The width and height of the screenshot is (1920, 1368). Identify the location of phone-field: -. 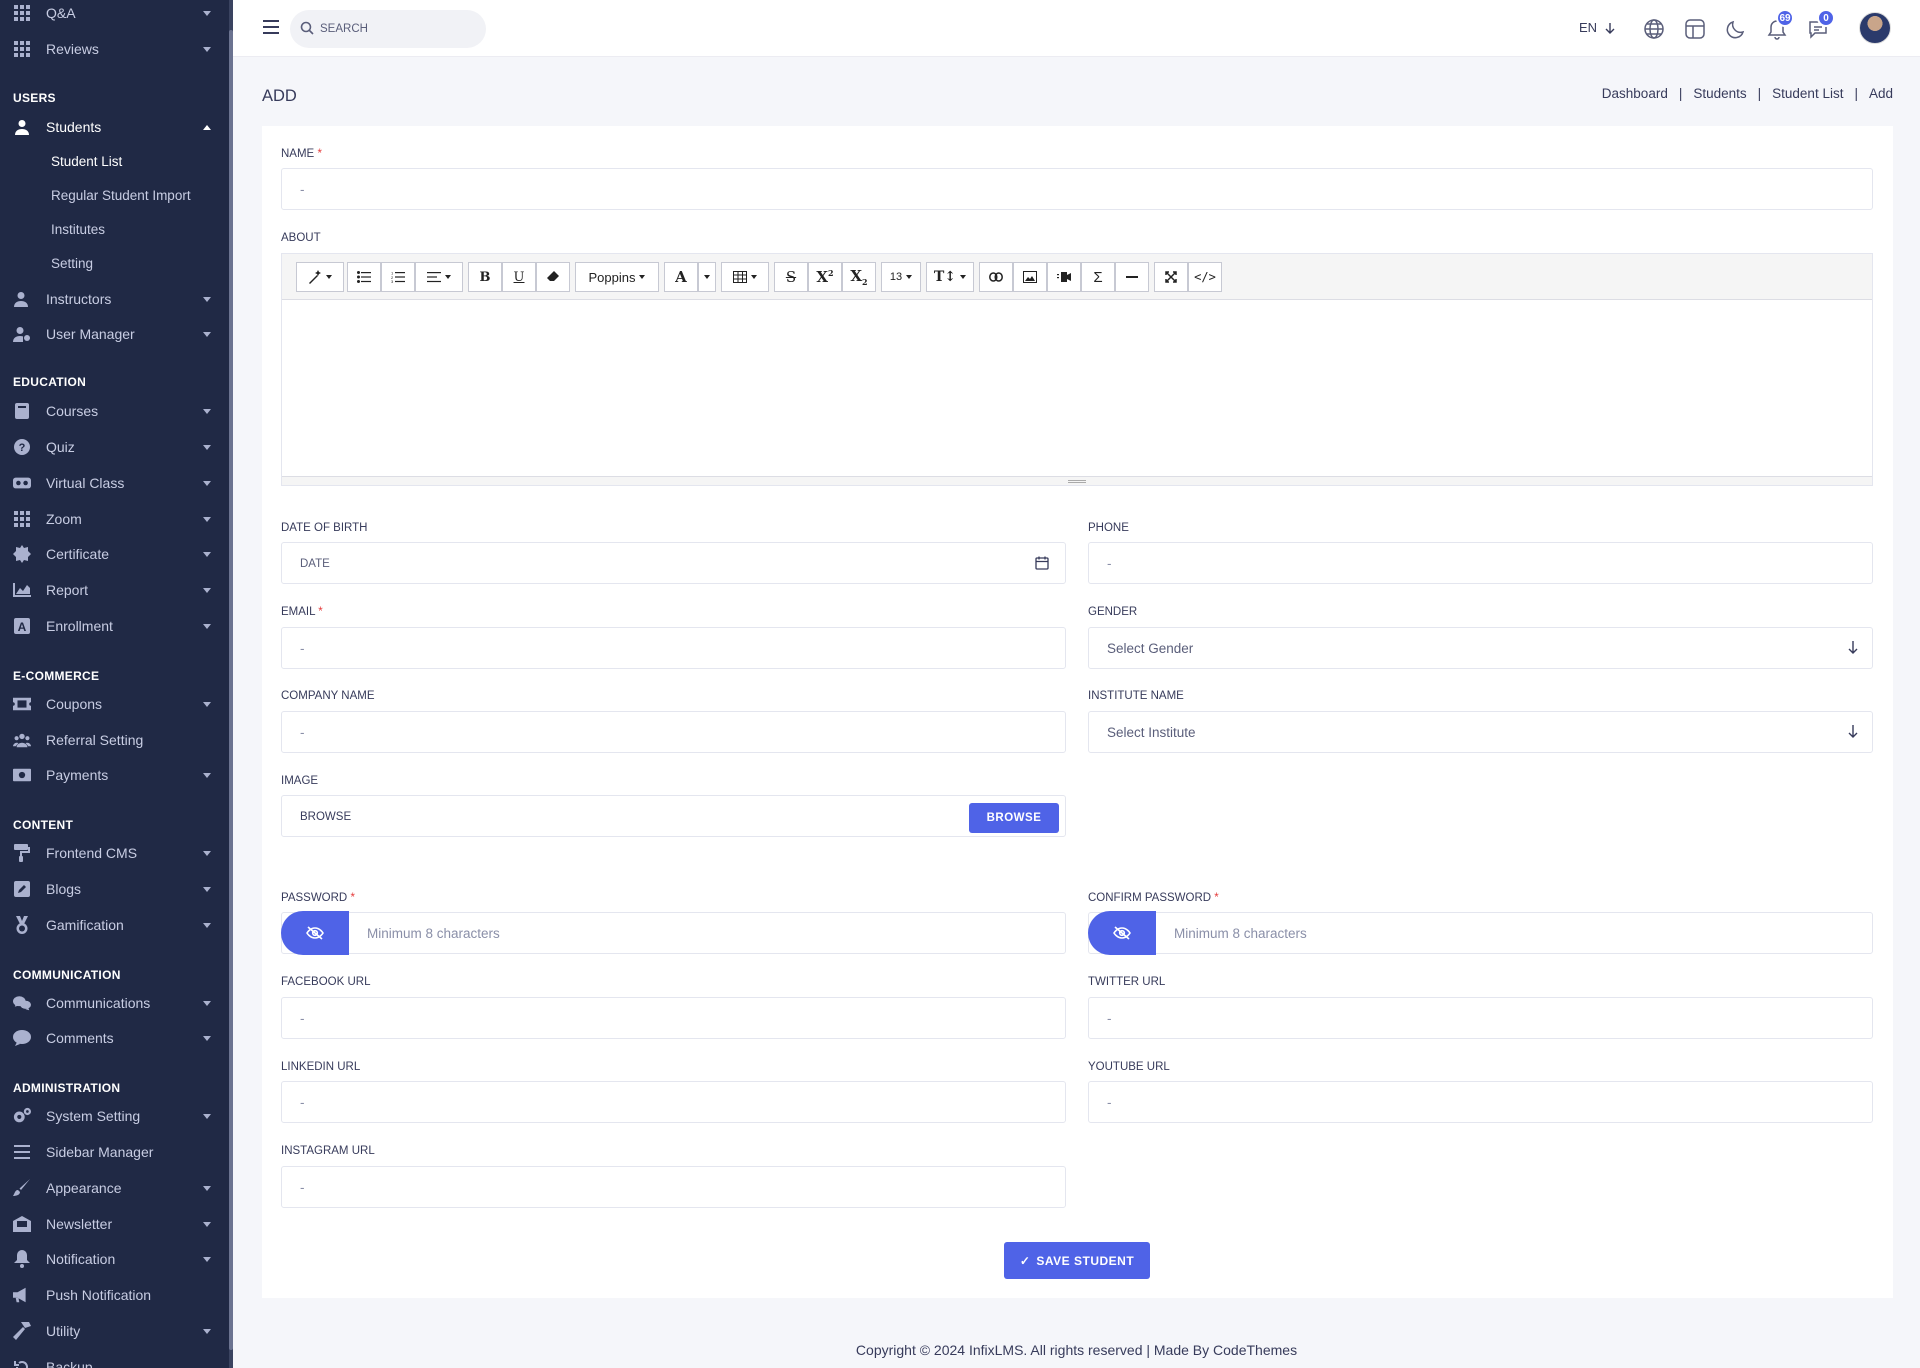
(1480, 563).